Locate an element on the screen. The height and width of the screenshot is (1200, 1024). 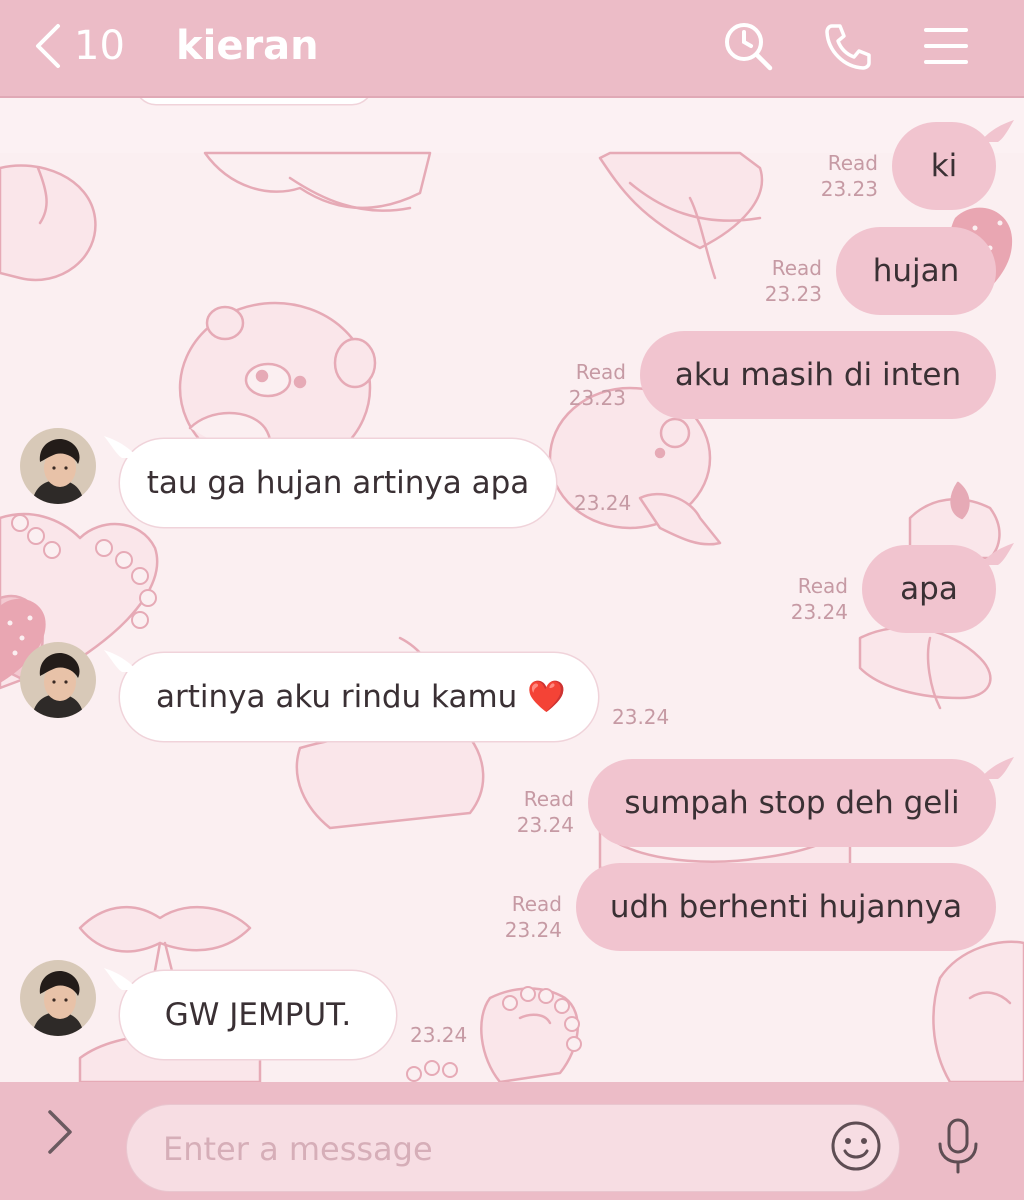
previous-message-bubble is located at coordinates (254, 101).